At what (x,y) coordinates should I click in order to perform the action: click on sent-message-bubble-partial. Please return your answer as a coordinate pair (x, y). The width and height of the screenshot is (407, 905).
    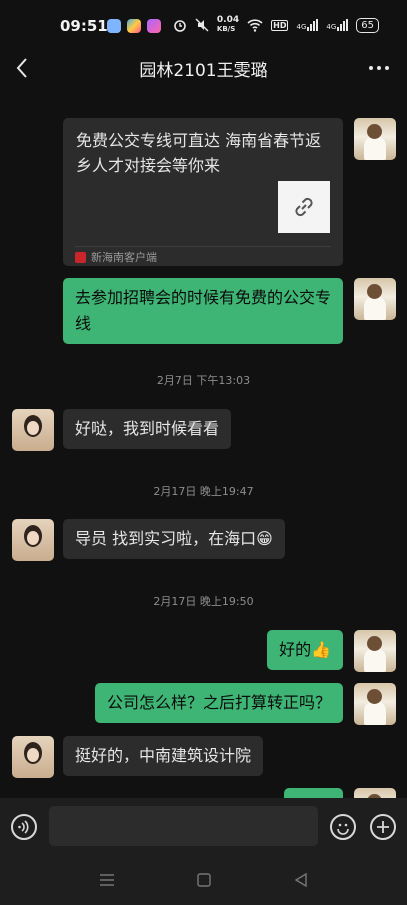
    Looking at the image, I should click on (313, 793).